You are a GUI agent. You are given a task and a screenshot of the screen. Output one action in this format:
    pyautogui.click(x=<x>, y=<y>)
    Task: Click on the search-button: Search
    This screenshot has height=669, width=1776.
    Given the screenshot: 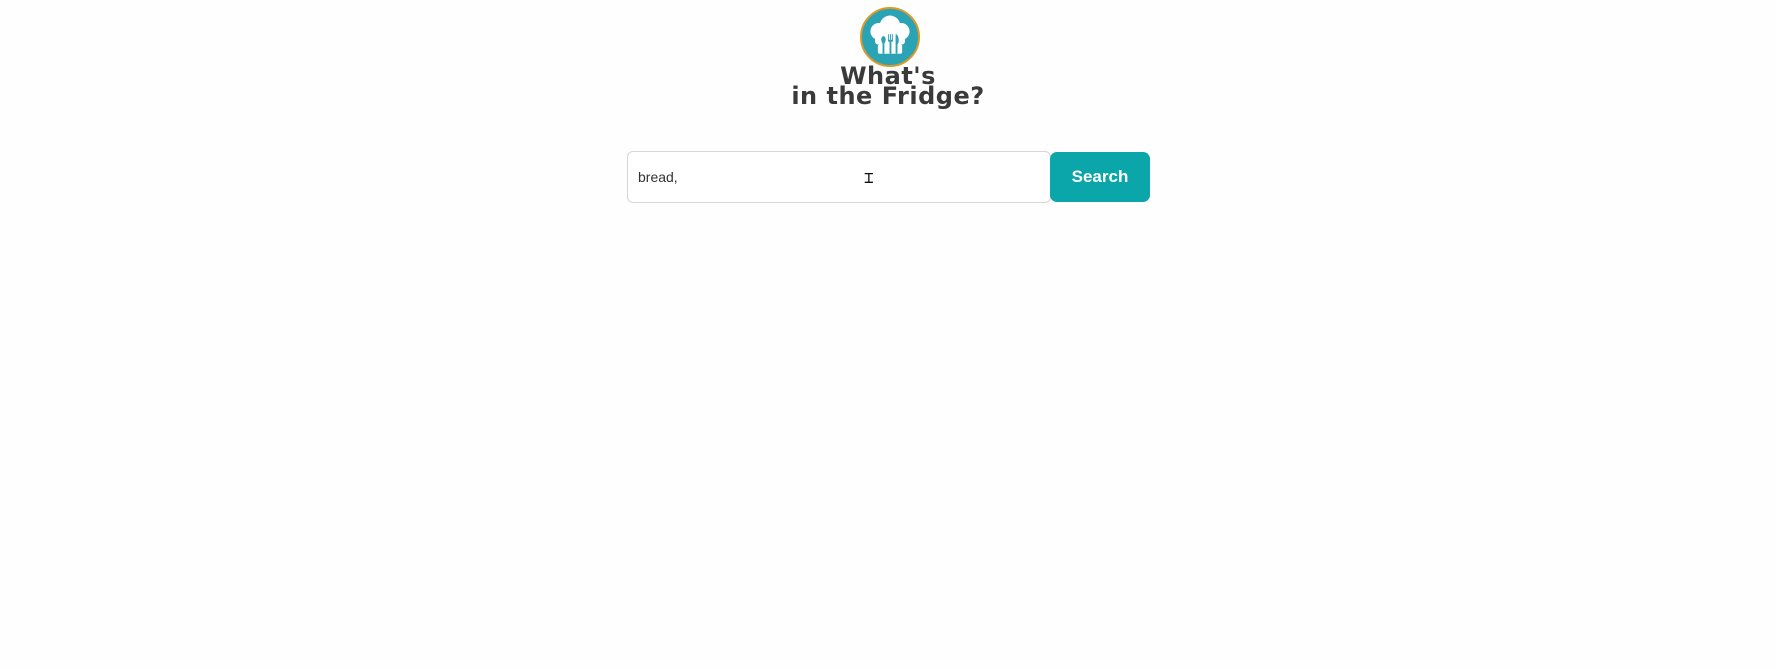 What is the action you would take?
    pyautogui.click(x=1100, y=177)
    